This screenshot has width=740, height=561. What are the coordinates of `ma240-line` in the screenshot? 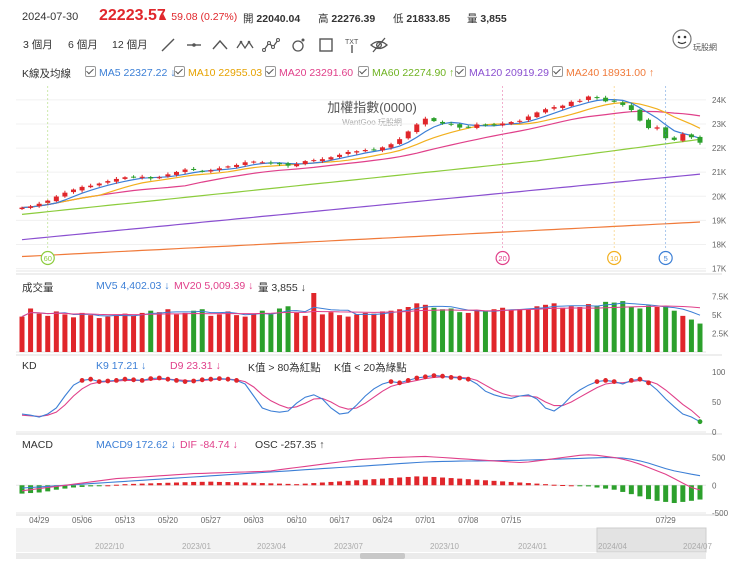 It's located at (361, 239).